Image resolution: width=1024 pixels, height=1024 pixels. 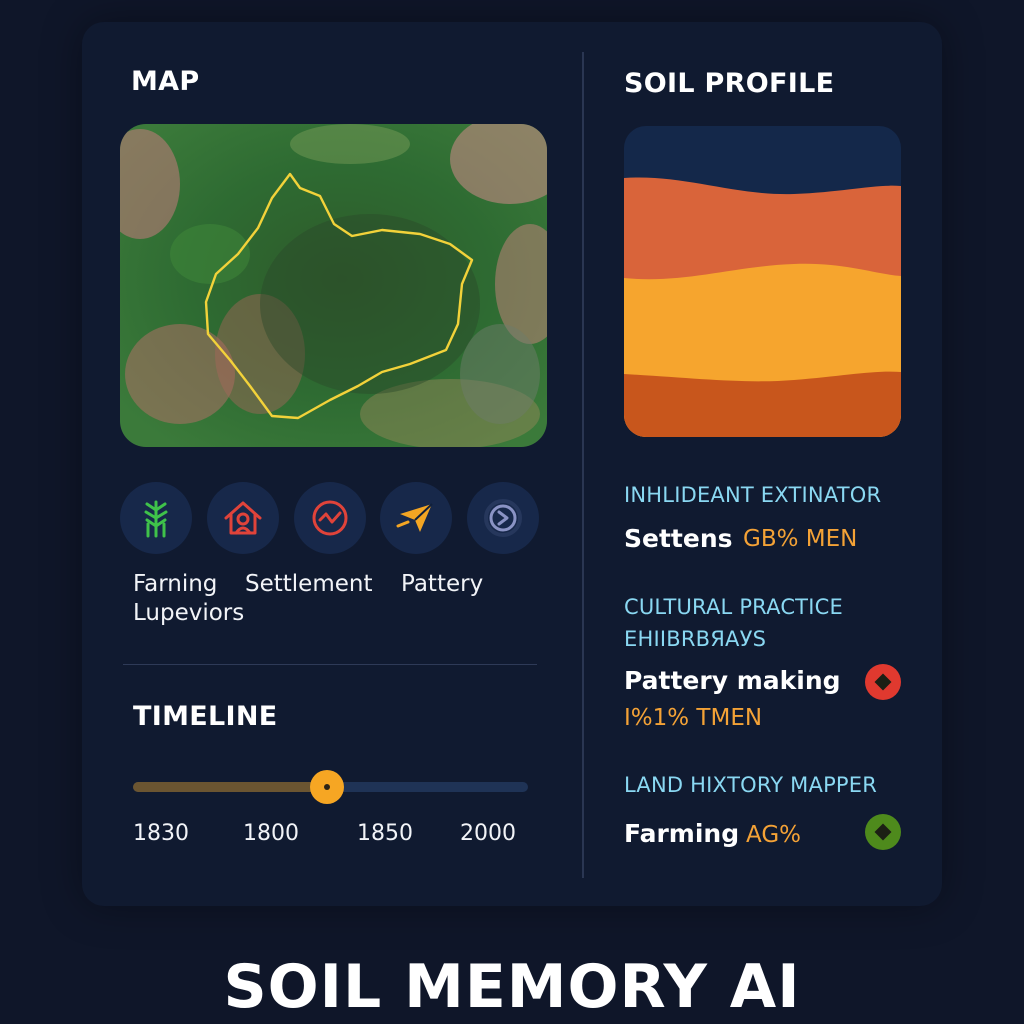 I want to click on timeline-tick: 1800, so click(x=271, y=833).